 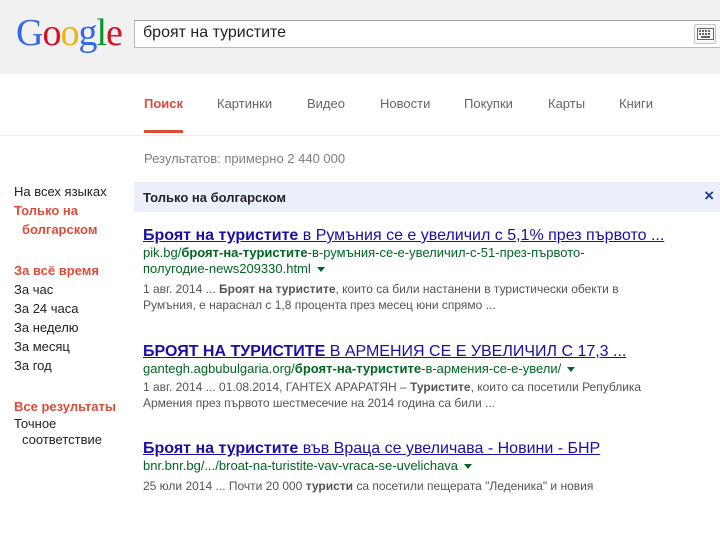 I want to click on filter-label: Точное, so click(x=35, y=423).